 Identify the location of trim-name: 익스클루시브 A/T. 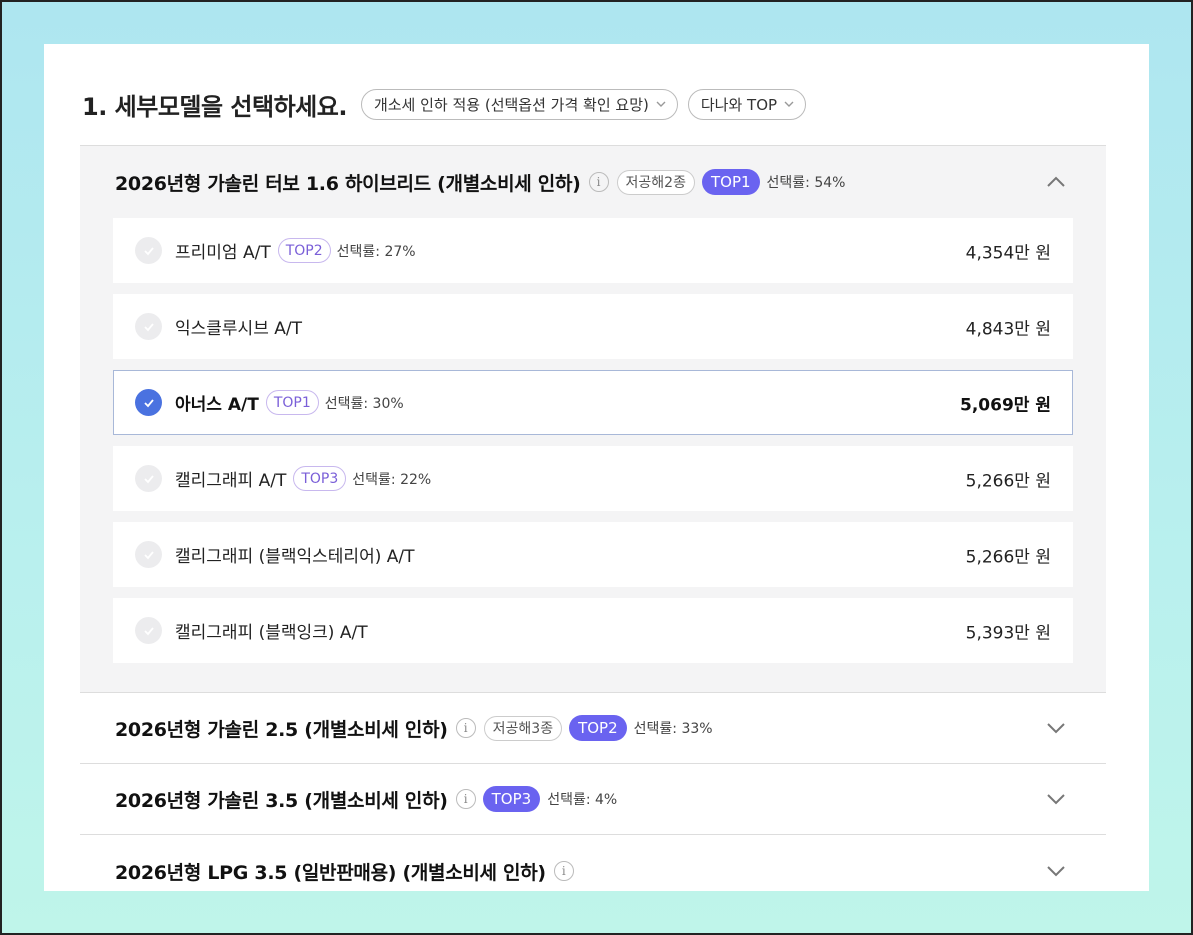
(238, 329).